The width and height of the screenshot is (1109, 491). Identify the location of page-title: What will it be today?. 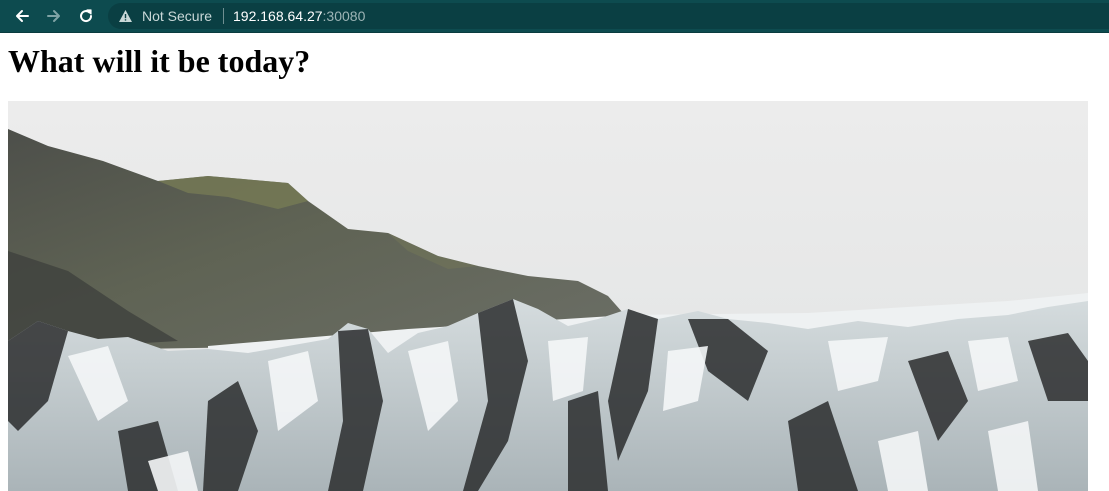
(159, 61).